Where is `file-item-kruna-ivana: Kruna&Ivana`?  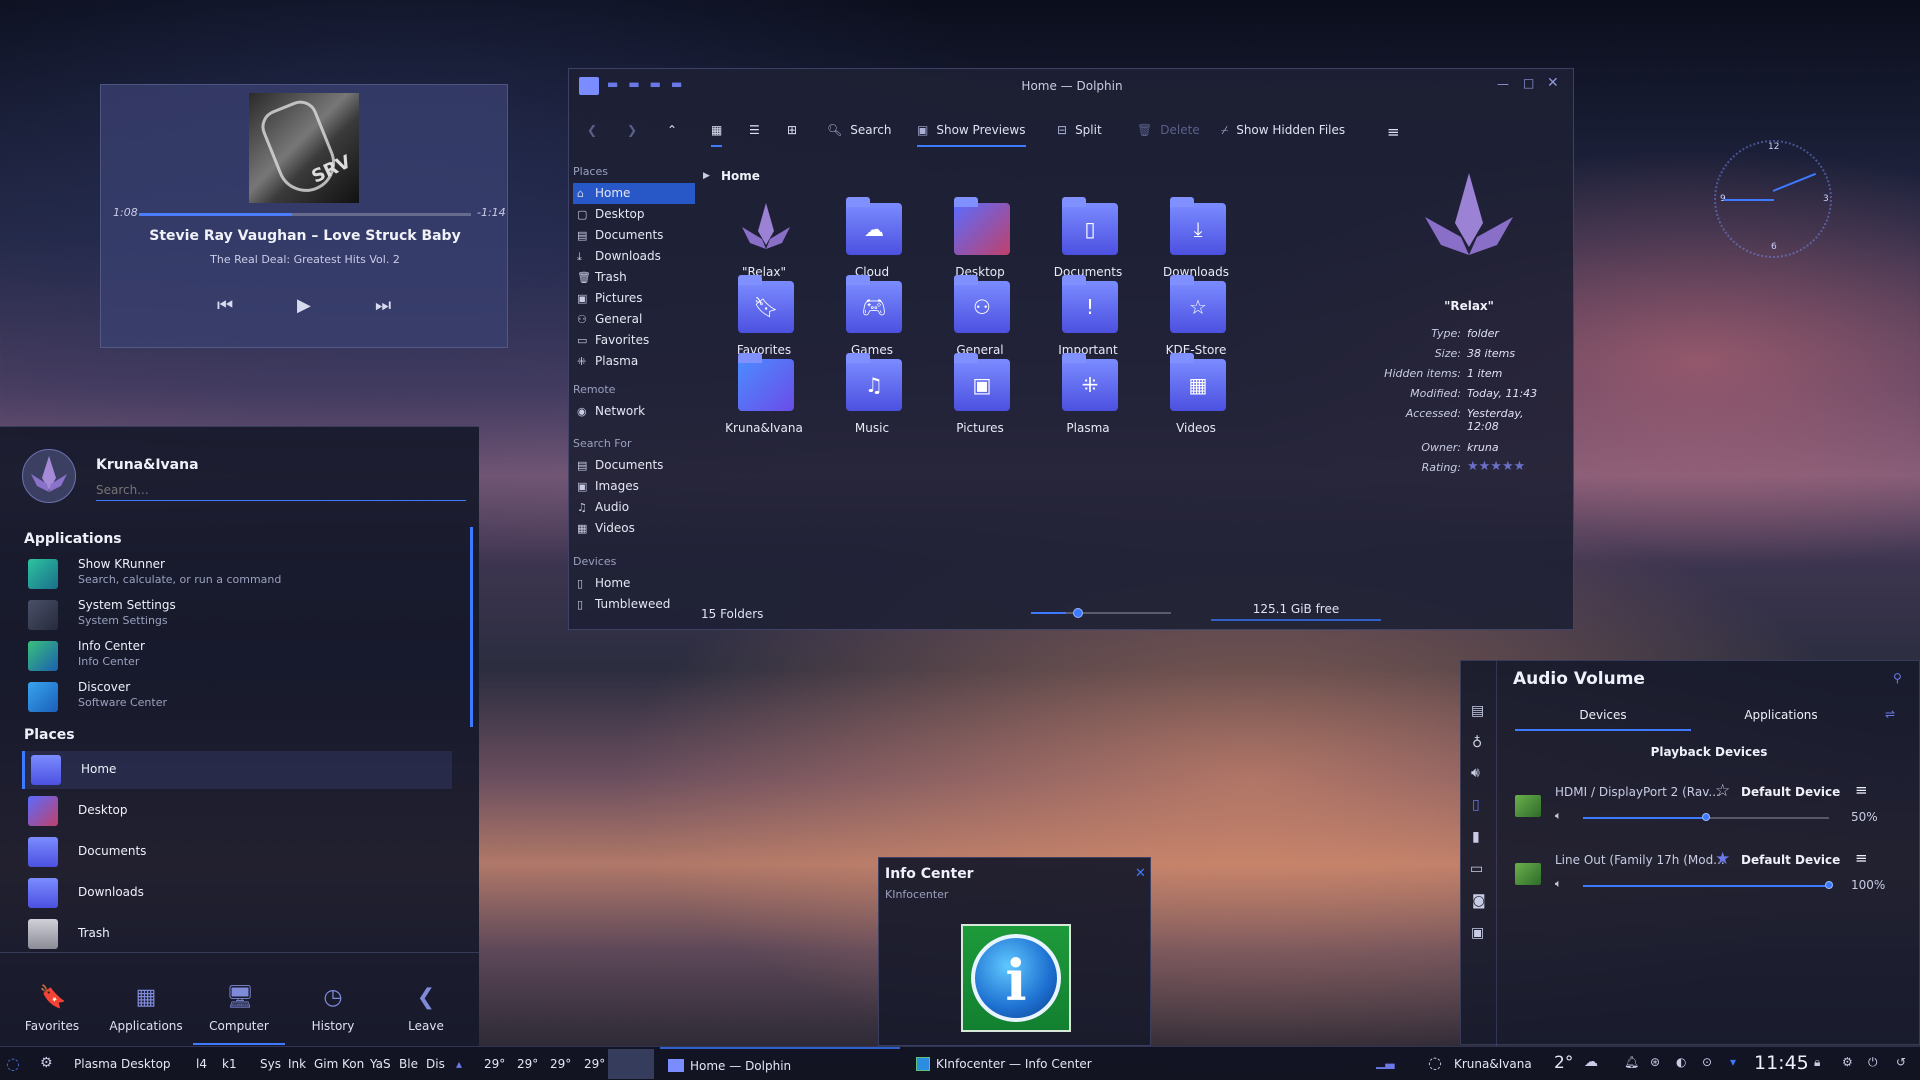 file-item-kruna-ivana: Kruna&Ivana is located at coordinates (764, 399).